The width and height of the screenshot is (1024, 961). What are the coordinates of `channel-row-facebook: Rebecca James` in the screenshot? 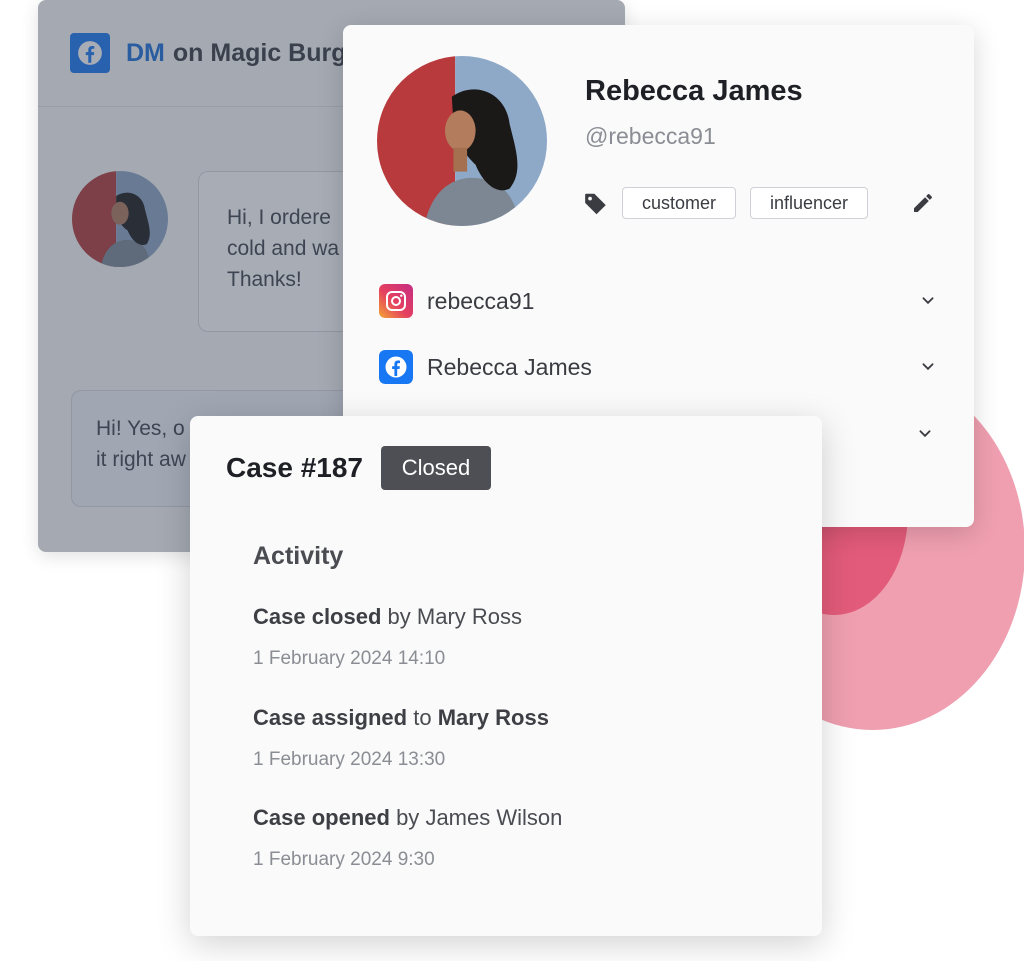 It's located at (659, 367).